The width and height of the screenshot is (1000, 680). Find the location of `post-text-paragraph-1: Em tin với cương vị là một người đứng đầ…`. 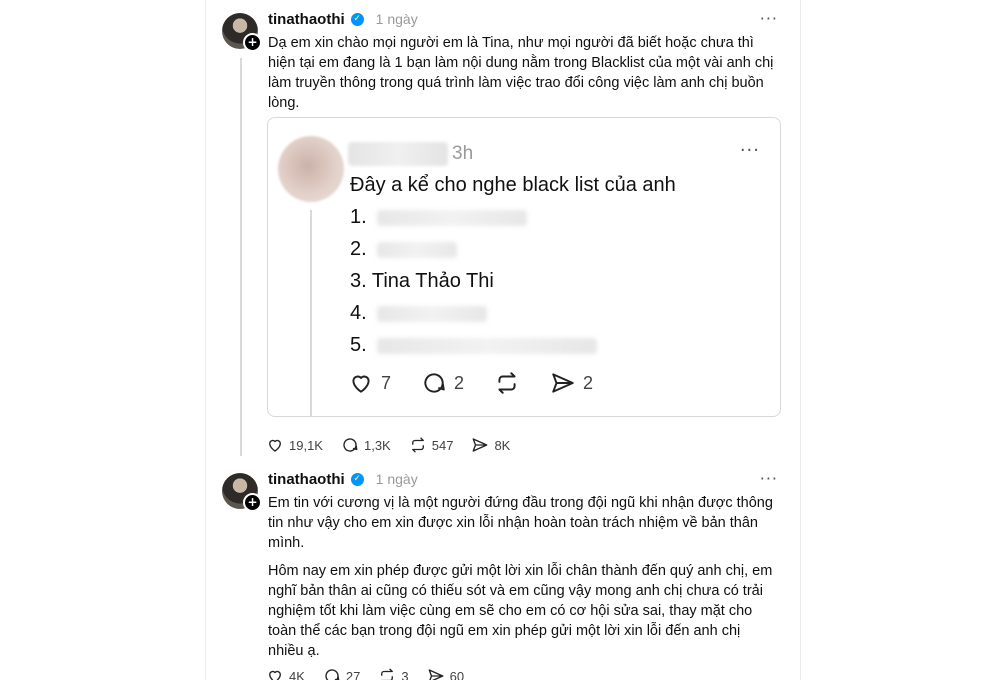

post-text-paragraph-1: Em tin với cương vị là một người đứng đầ… is located at coordinates (520, 523).